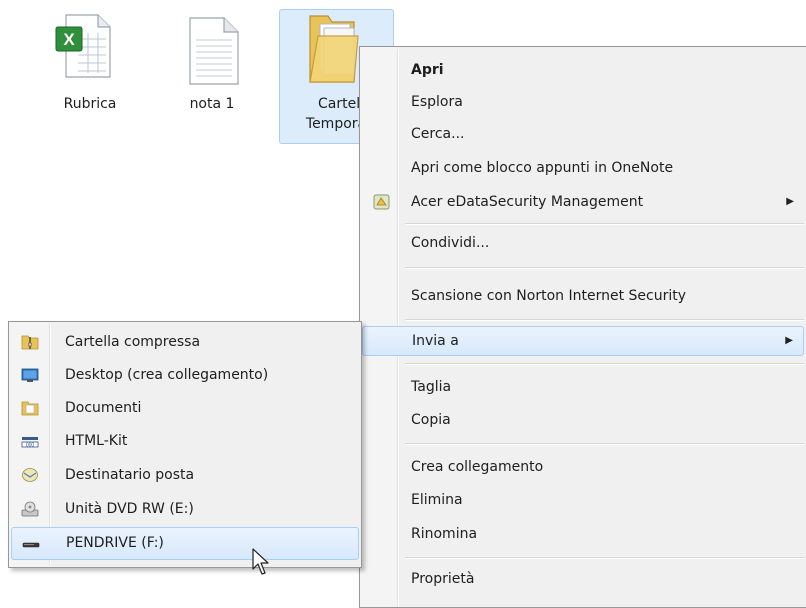 The image size is (806, 608). Describe the element at coordinates (130, 475) in the screenshot. I see `submenu-item-label: Destinatario posta` at that location.